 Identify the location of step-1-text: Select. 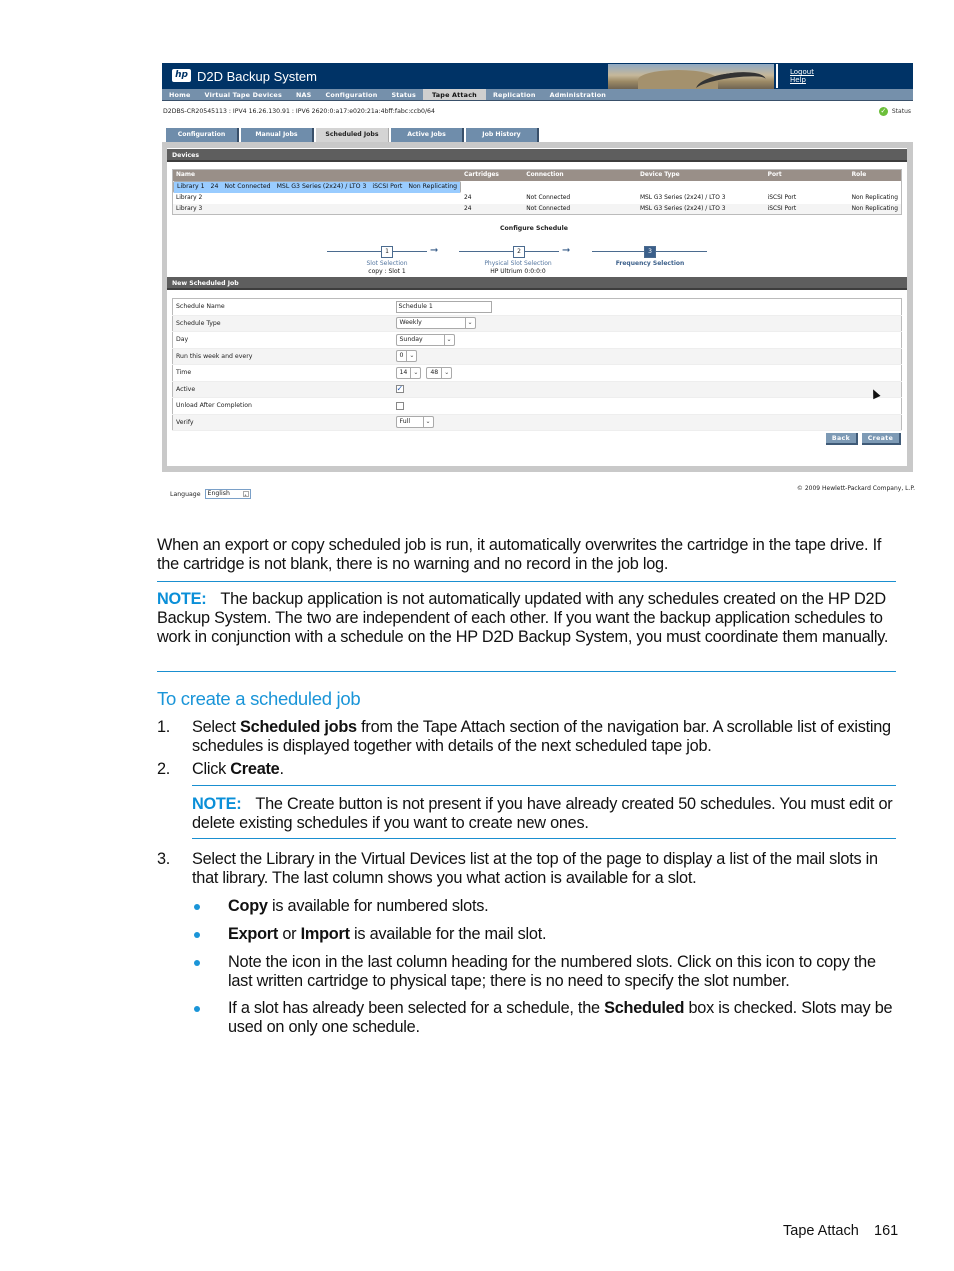
(216, 727).